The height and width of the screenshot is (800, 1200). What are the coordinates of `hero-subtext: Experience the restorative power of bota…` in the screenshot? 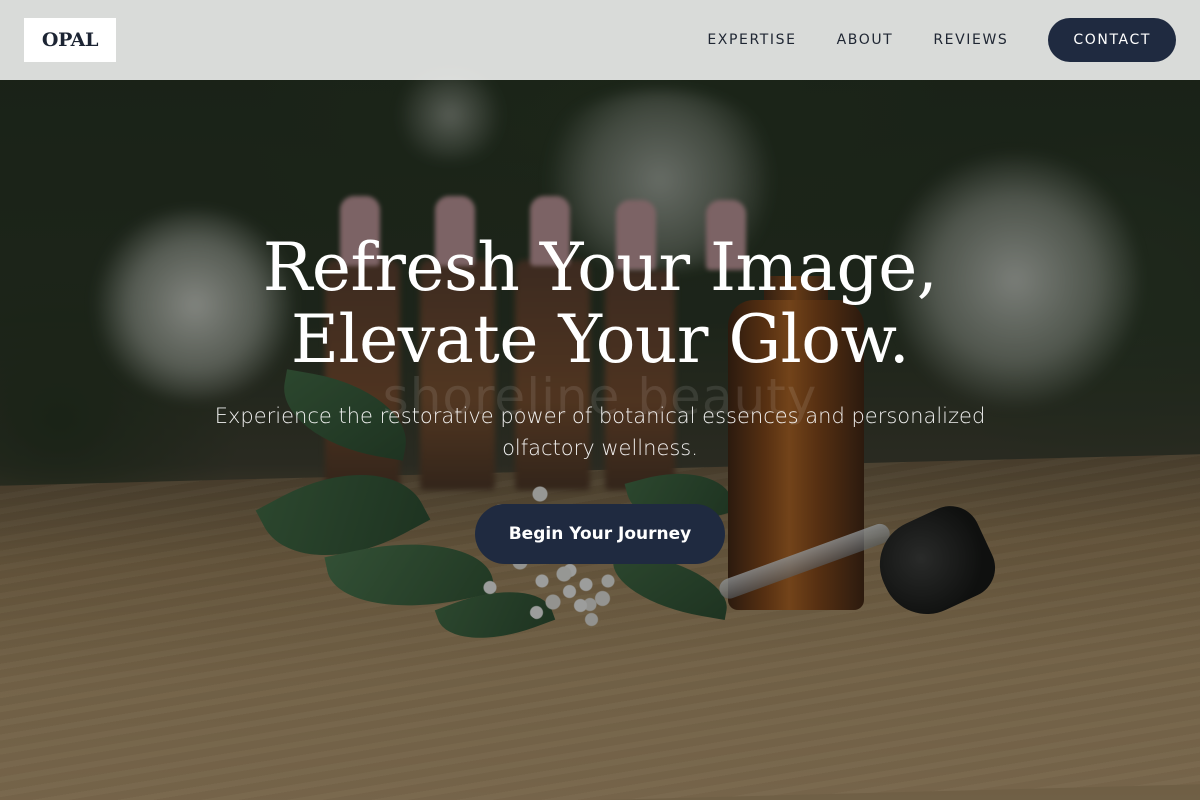 It's located at (600, 432).